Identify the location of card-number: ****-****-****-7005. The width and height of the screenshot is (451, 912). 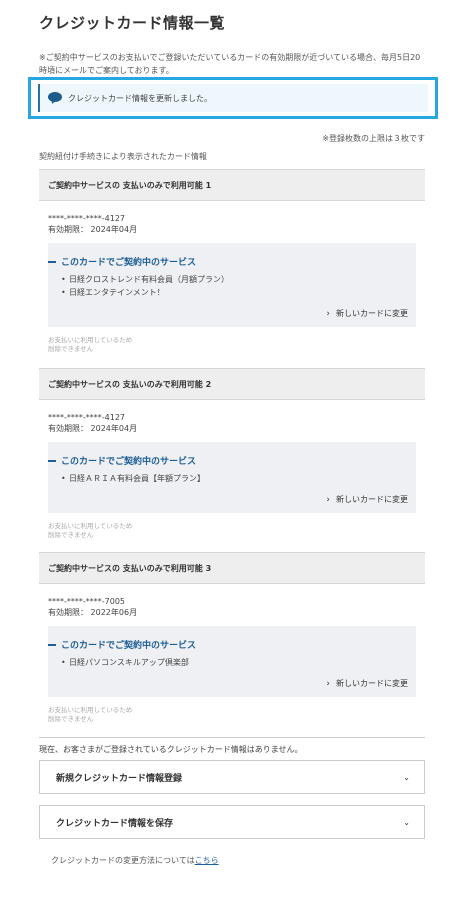
(87, 601).